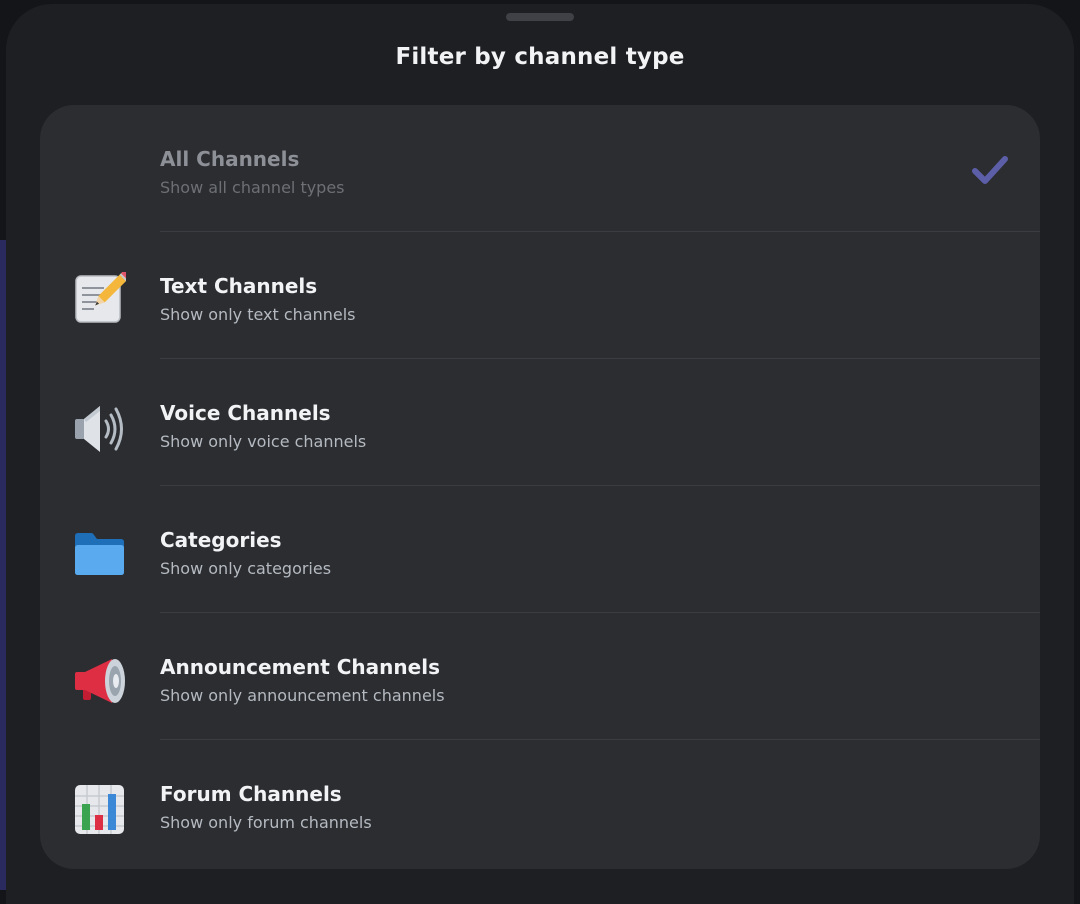 This screenshot has width=1080, height=904. What do you see at coordinates (990, 170) in the screenshot?
I see `checkmark-icon` at bounding box center [990, 170].